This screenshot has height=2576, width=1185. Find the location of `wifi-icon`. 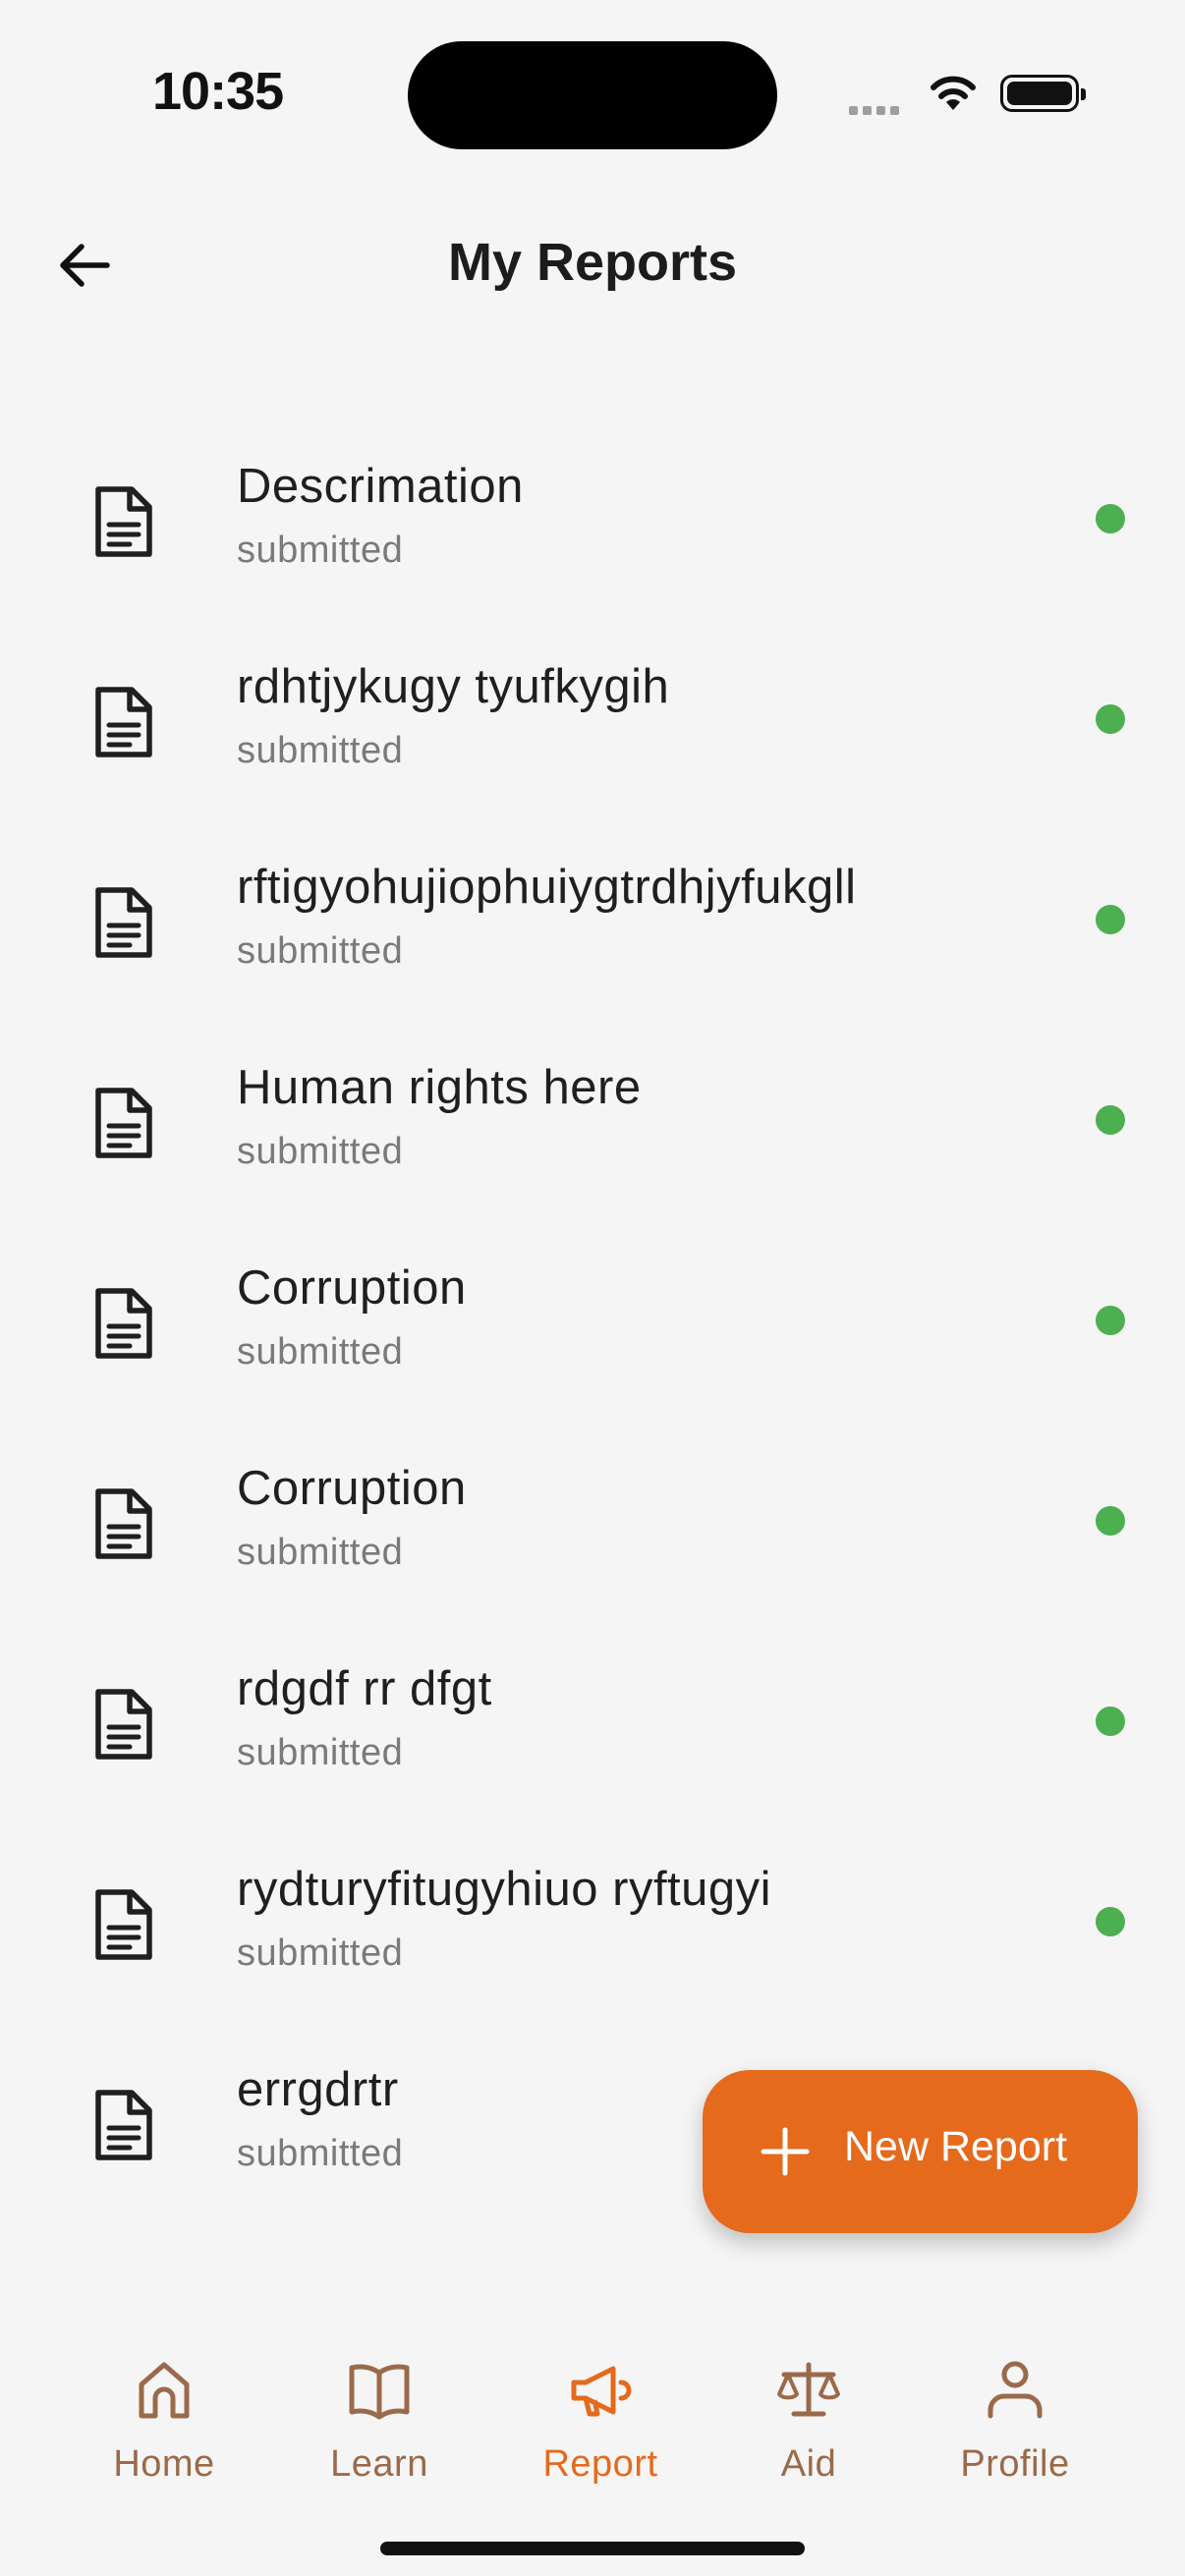

wifi-icon is located at coordinates (954, 93).